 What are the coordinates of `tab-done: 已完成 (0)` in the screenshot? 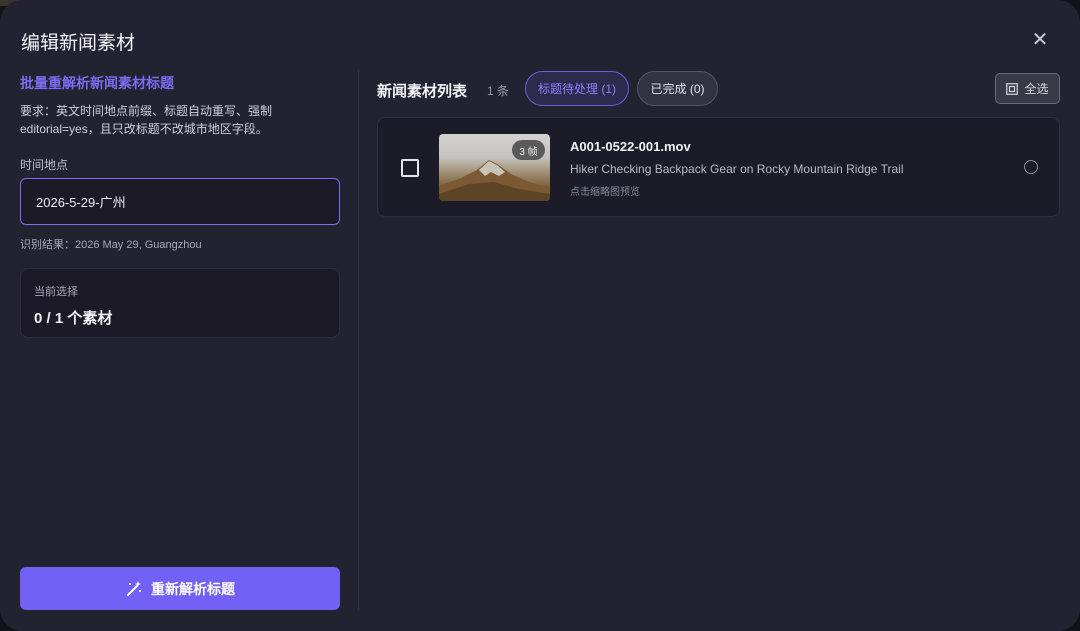 It's located at (677, 88).